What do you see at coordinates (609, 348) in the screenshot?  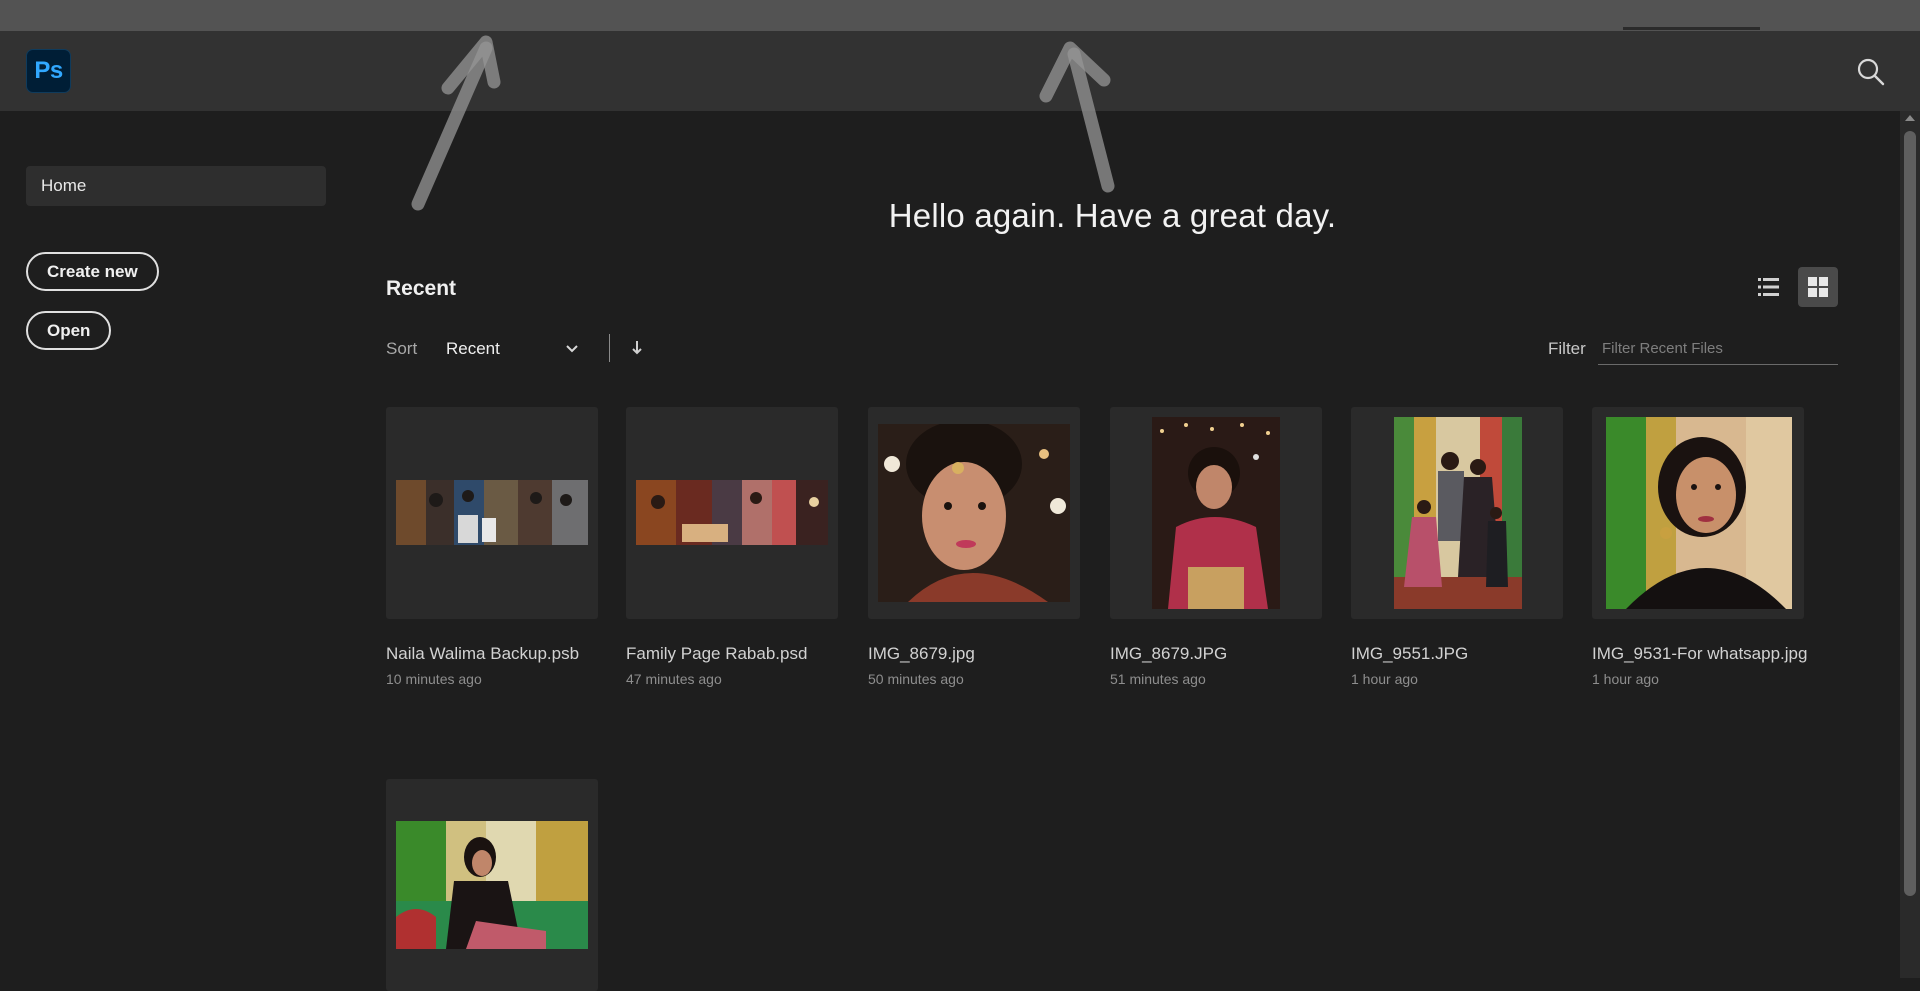 I see `sort-divider` at bounding box center [609, 348].